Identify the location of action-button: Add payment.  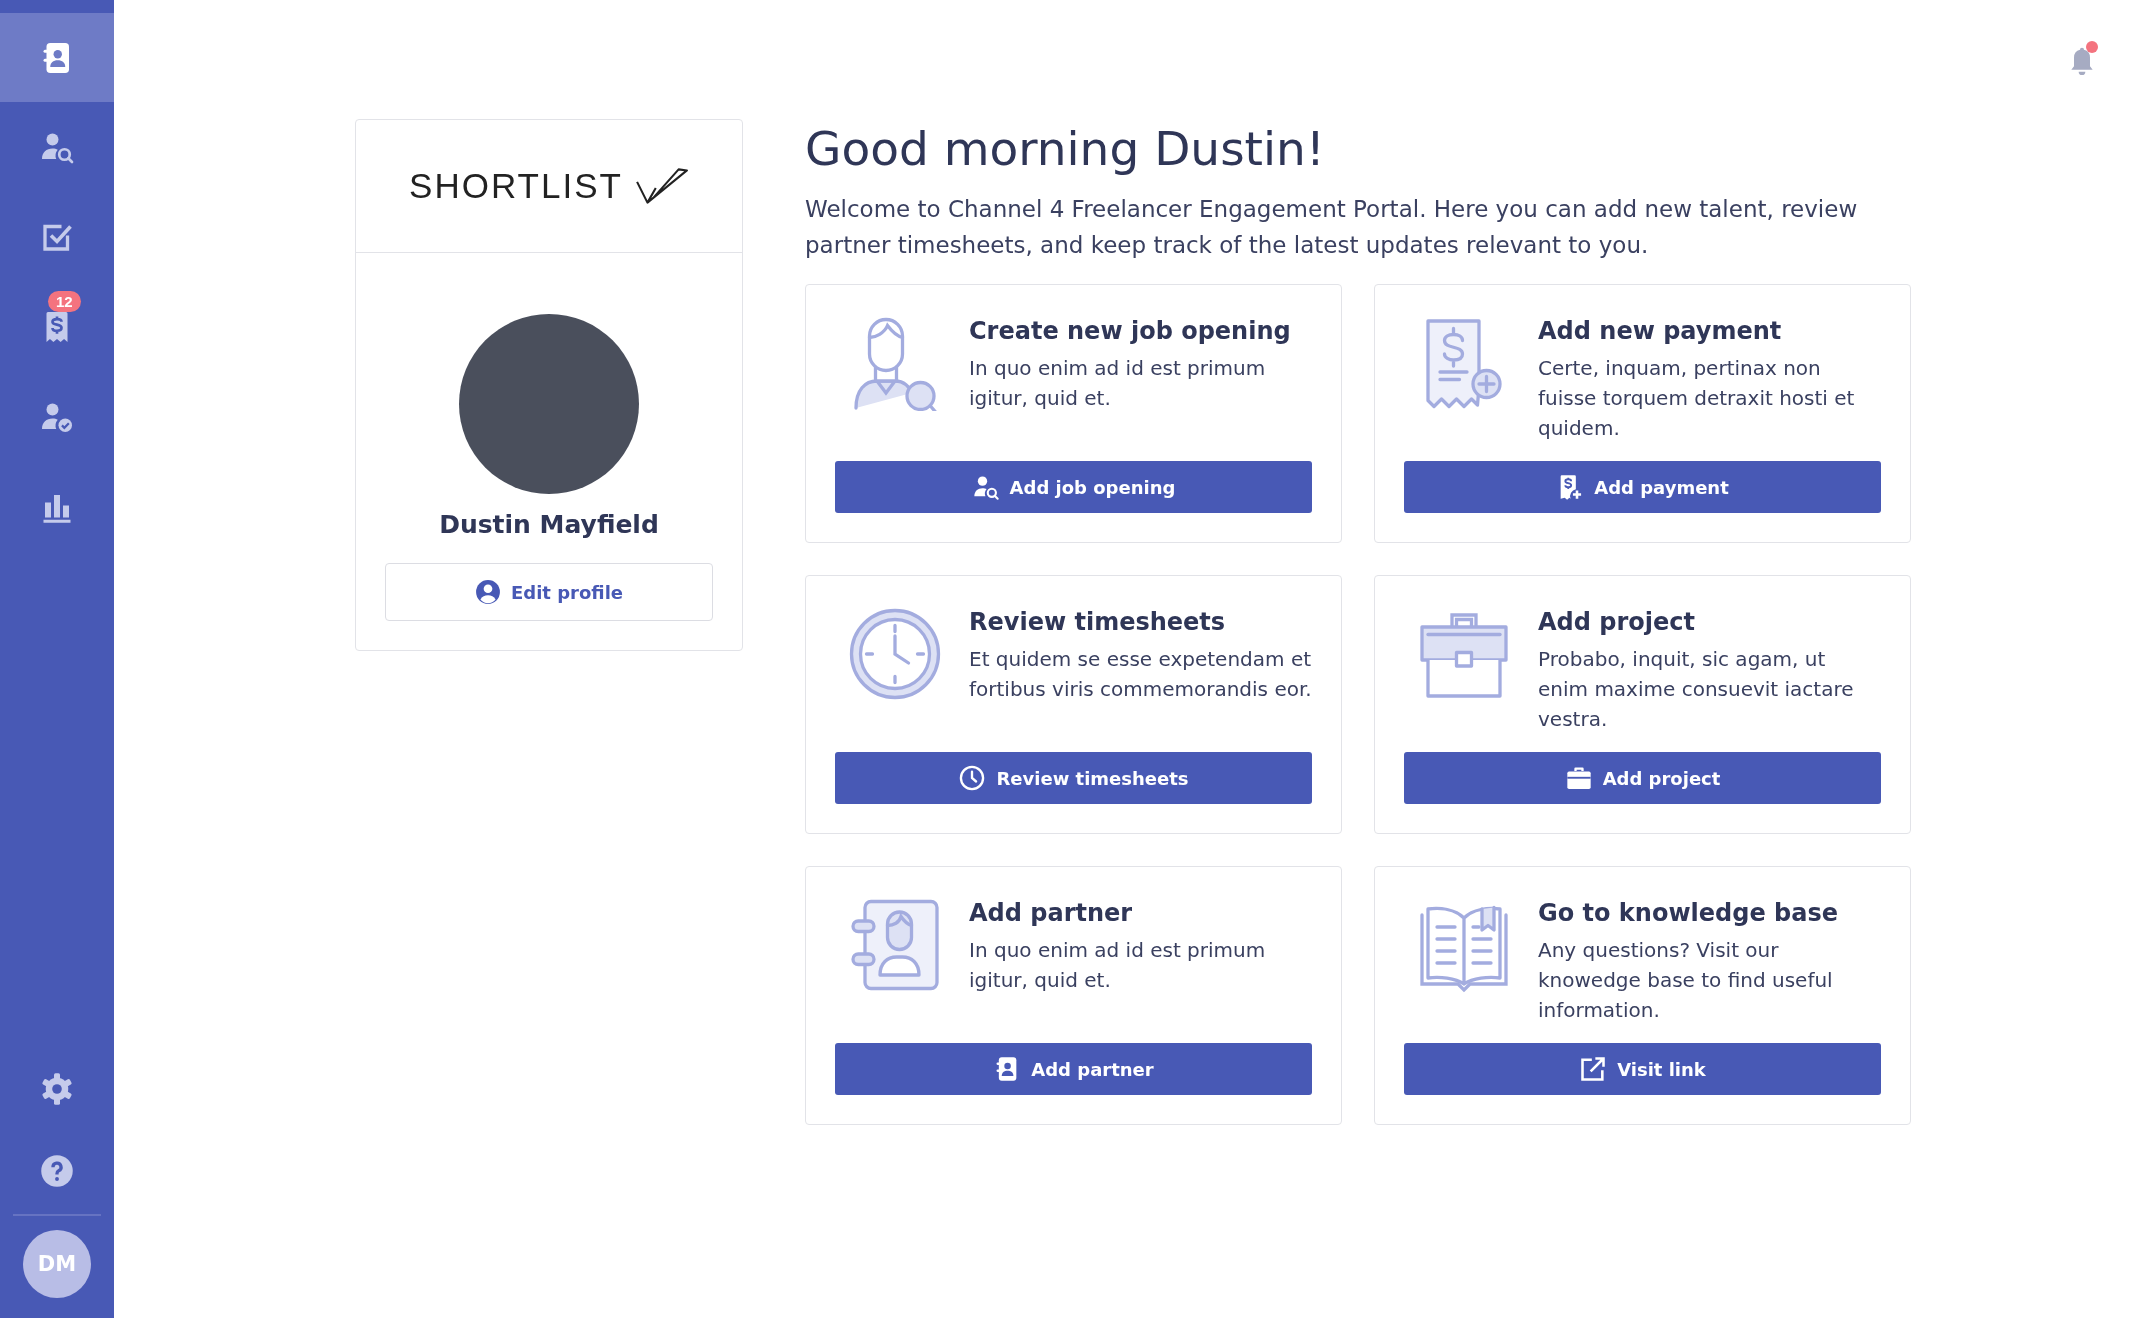
(1642, 487).